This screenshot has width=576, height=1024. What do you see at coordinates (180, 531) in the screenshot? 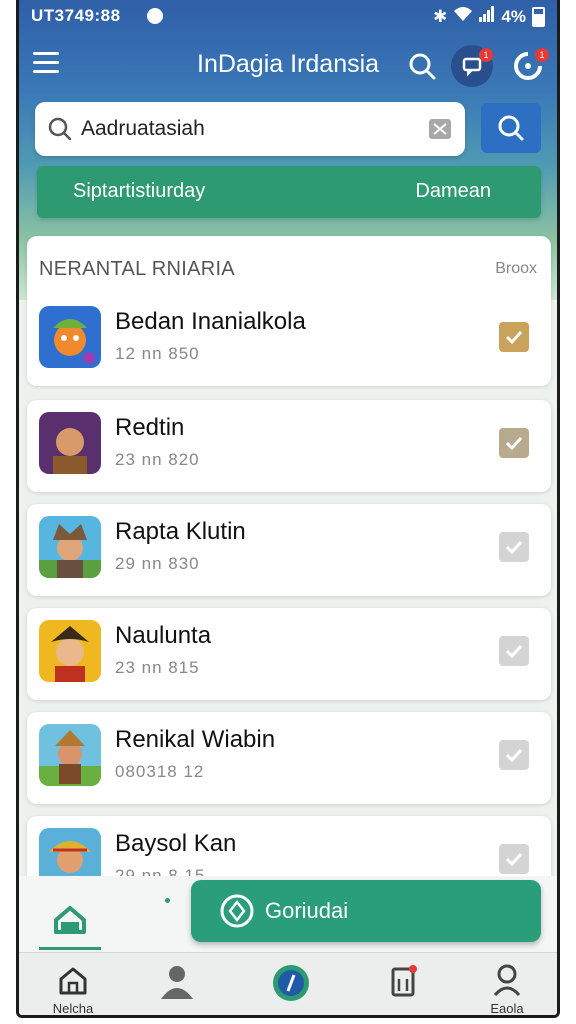
I see `item-name: Rapta Klutin` at bounding box center [180, 531].